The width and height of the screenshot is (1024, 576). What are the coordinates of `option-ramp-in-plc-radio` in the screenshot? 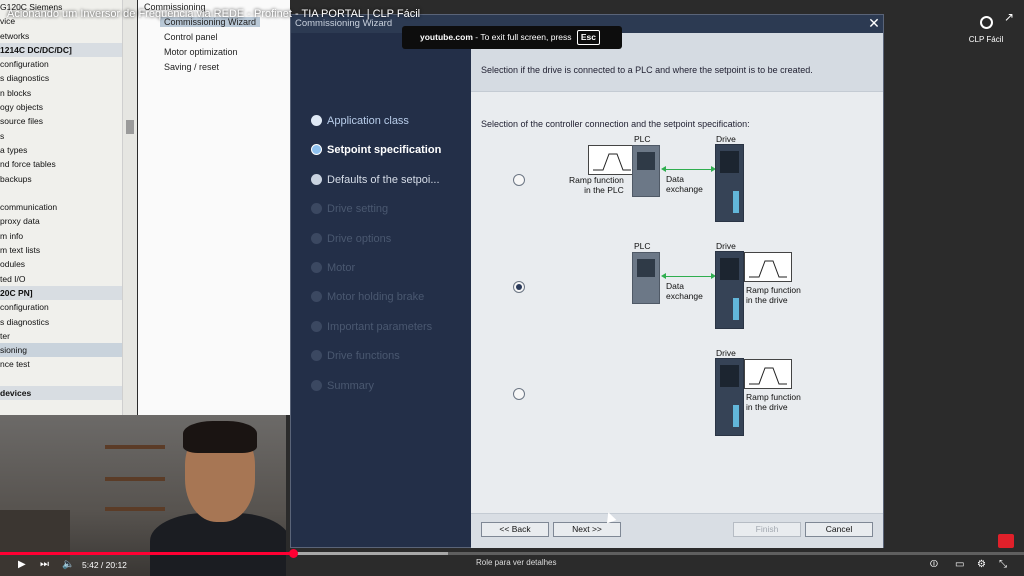 It's located at (519, 180).